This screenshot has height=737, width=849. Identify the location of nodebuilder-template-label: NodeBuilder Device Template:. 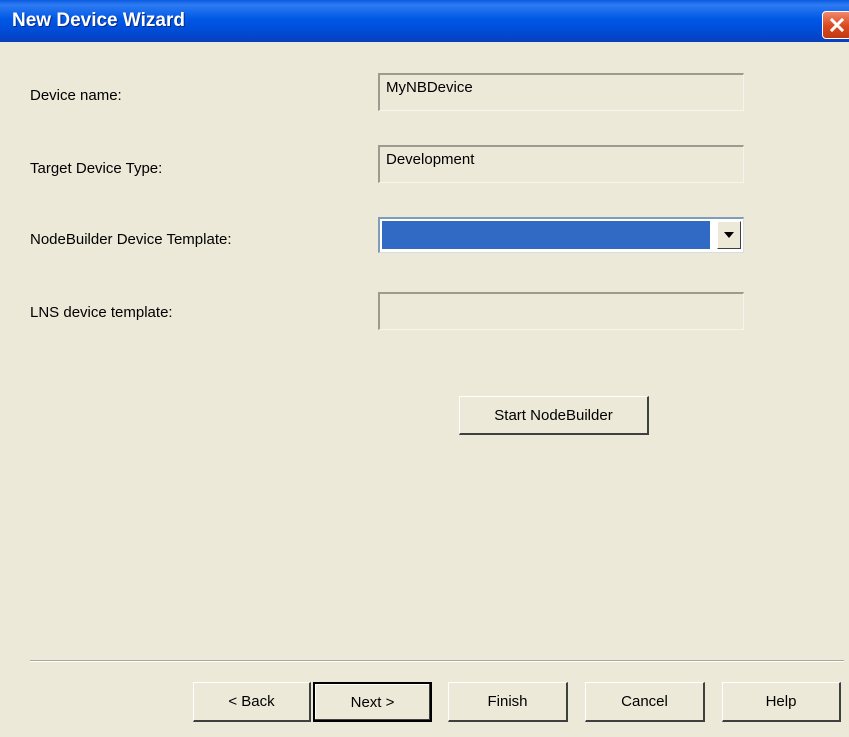
(131, 239).